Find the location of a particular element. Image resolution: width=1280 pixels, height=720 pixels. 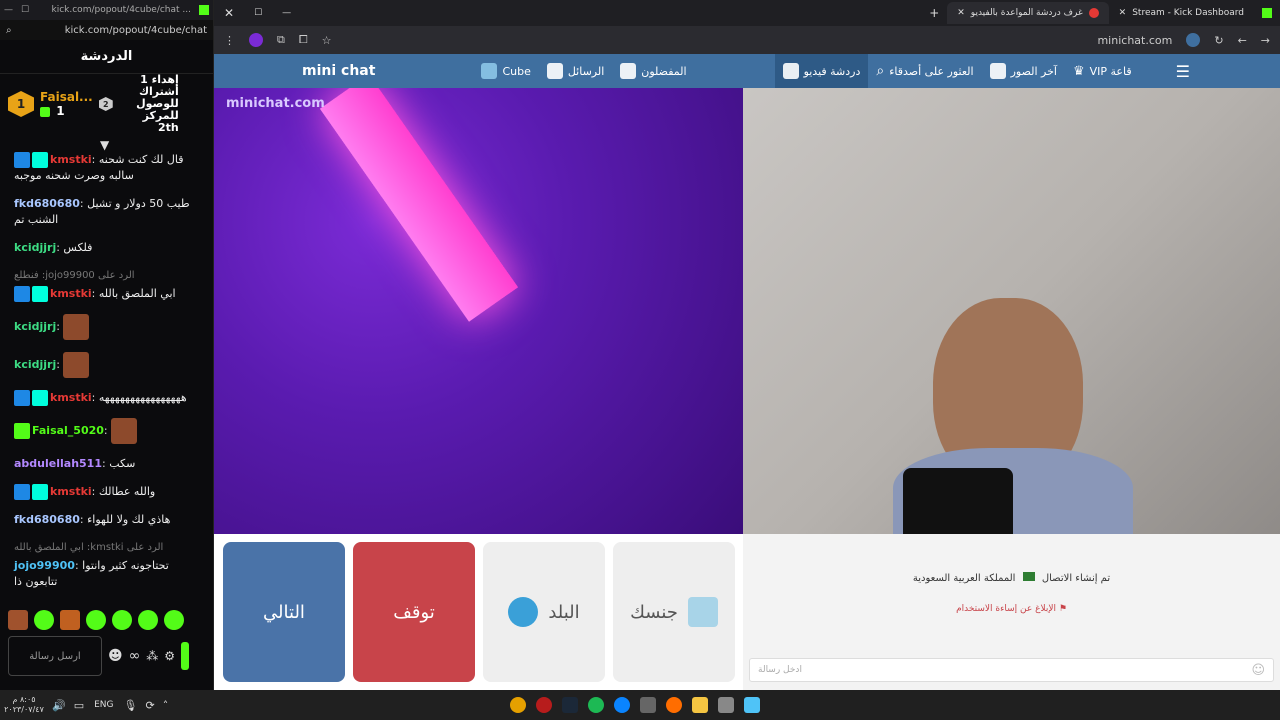

window-icon is located at coordinates (726, 705).